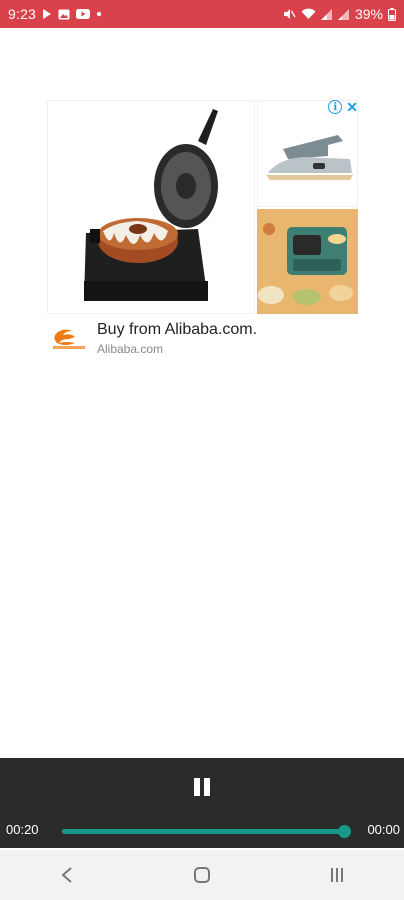  What do you see at coordinates (47, 14) in the screenshot?
I see `play-icon` at bounding box center [47, 14].